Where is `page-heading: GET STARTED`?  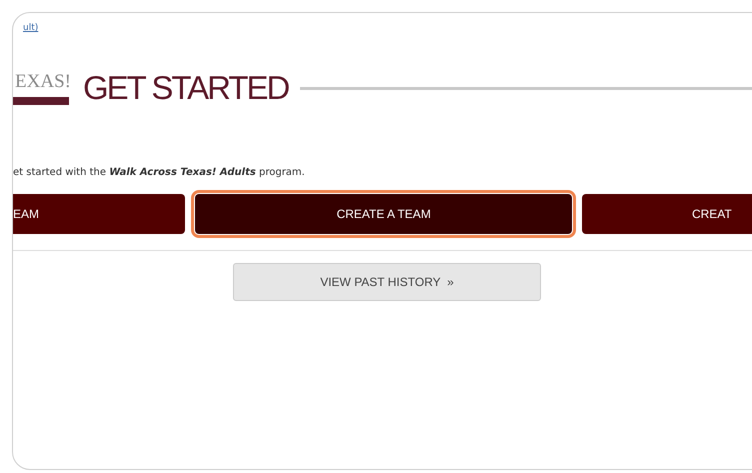 page-heading: GET STARTED is located at coordinates (185, 88).